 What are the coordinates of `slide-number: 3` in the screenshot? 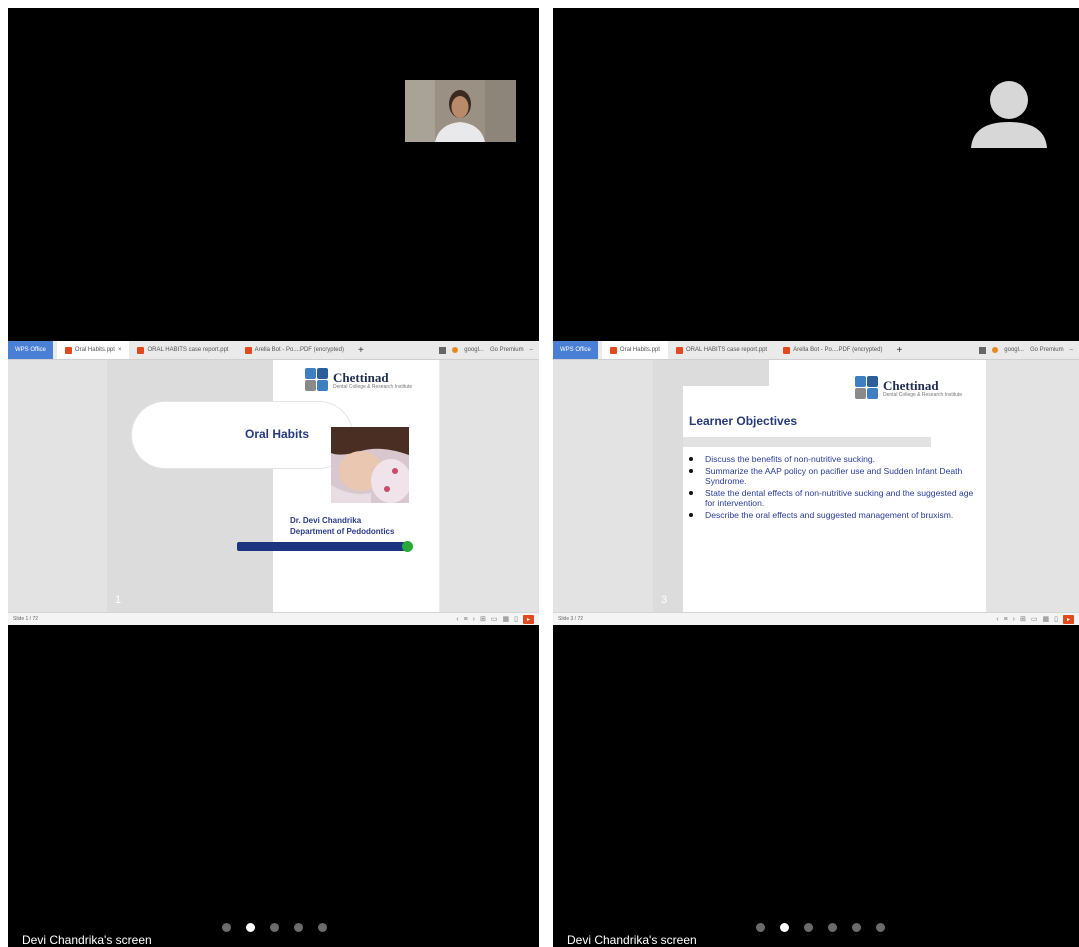 It's located at (664, 600).